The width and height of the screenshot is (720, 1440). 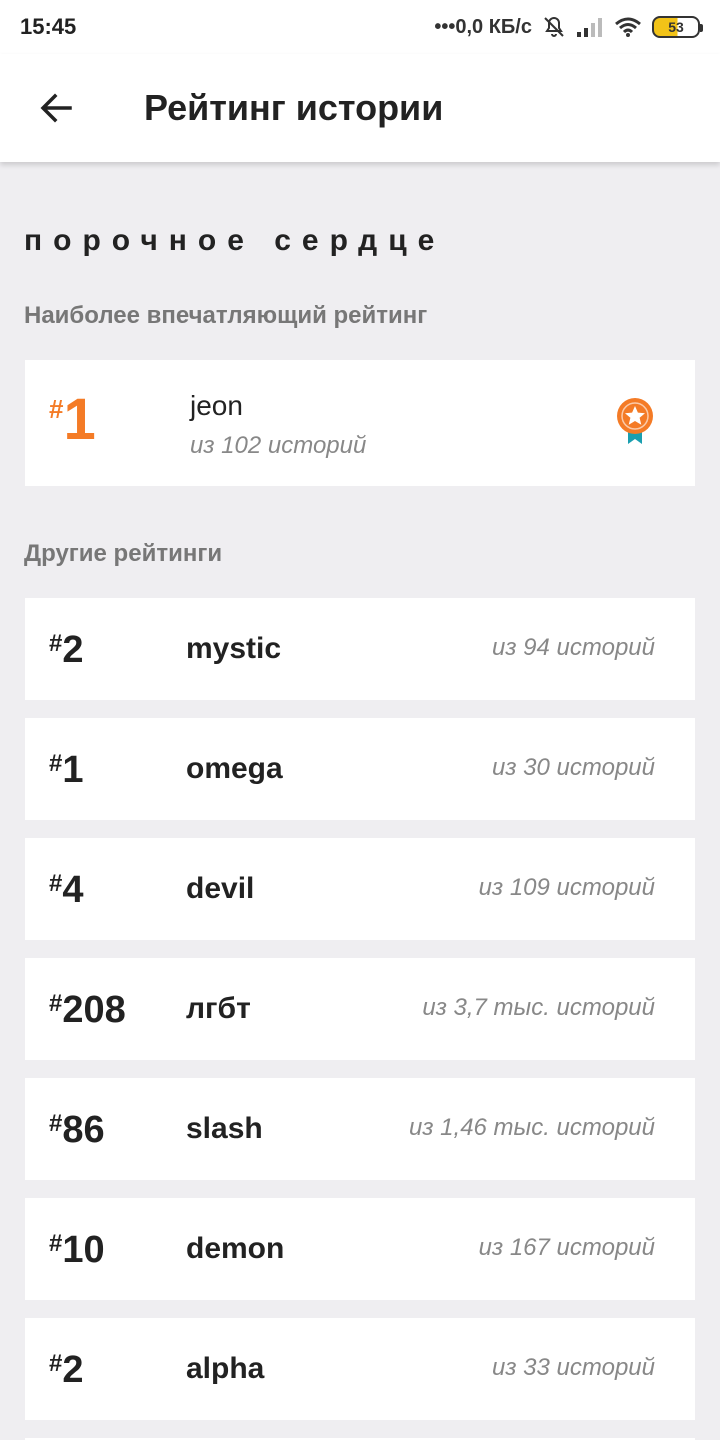 What do you see at coordinates (83, 1130) in the screenshot?
I see `rank-number: 86` at bounding box center [83, 1130].